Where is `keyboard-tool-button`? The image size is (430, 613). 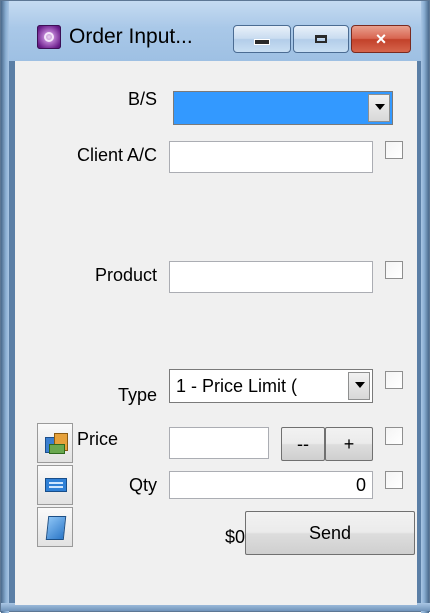
keyboard-tool-button is located at coordinates (55, 485).